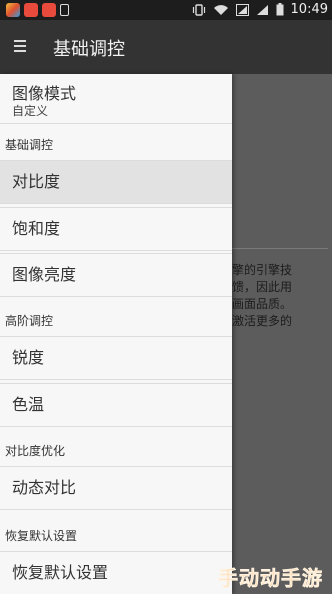 Image resolution: width=332 pixels, height=594 pixels. Describe the element at coordinates (280, 9) in the screenshot. I see `battery-icon` at that location.